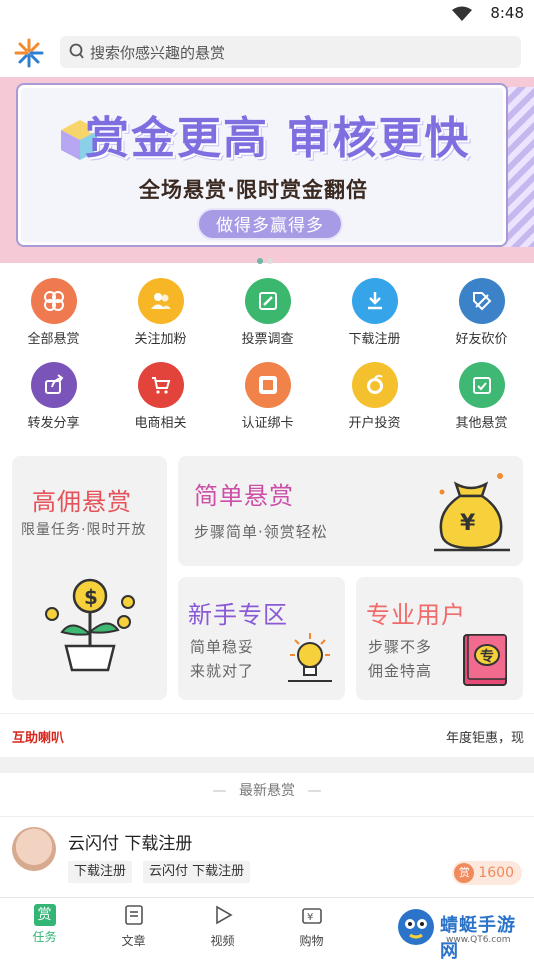 Image resolution: width=534 pixels, height=963 pixels. I want to click on item-tag: 下载注册, so click(100, 872).